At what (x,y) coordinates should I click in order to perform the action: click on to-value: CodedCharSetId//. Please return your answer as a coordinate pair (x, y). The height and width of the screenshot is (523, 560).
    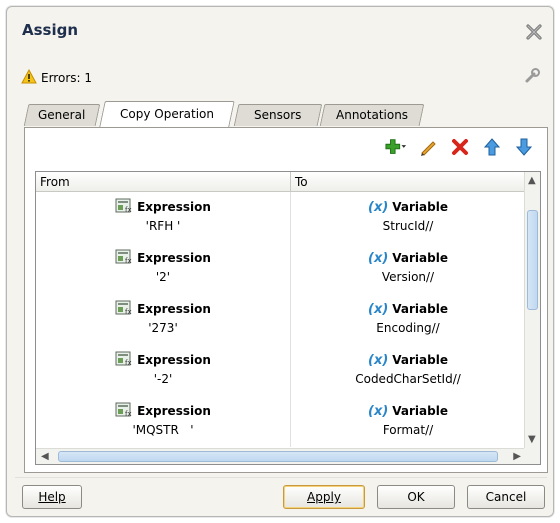
    Looking at the image, I should click on (408, 379).